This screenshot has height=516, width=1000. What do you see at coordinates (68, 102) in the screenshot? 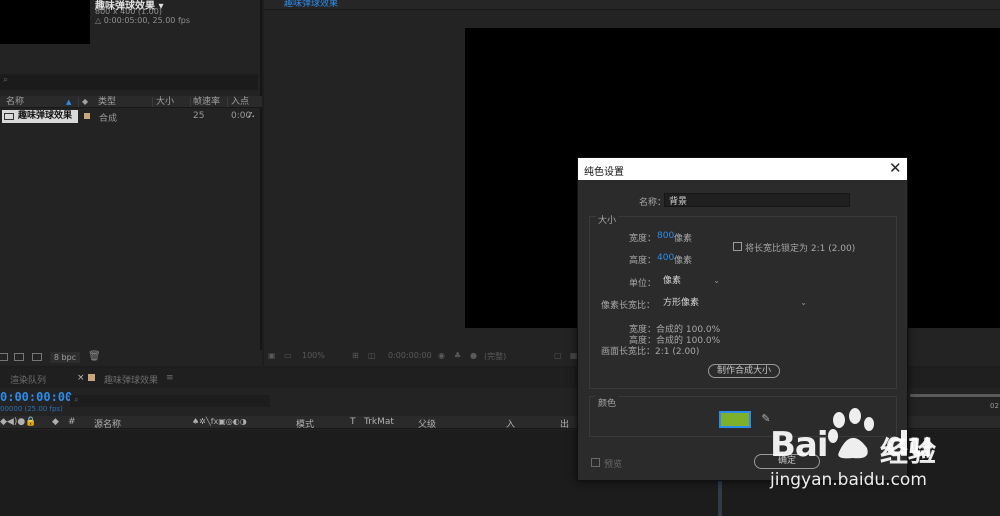
I see `sort-arrow-icon: ▲` at bounding box center [68, 102].